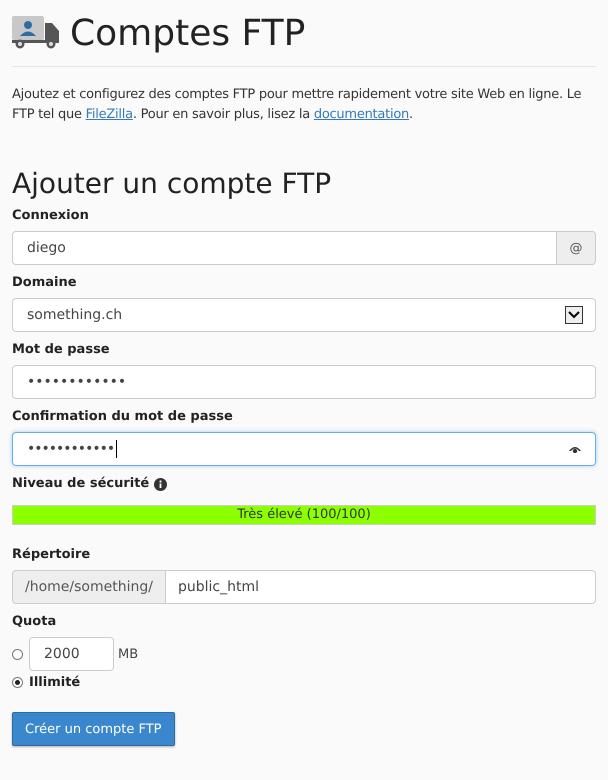 The width and height of the screenshot is (608, 780). I want to click on path-prefix: /home/something/, so click(88, 587).